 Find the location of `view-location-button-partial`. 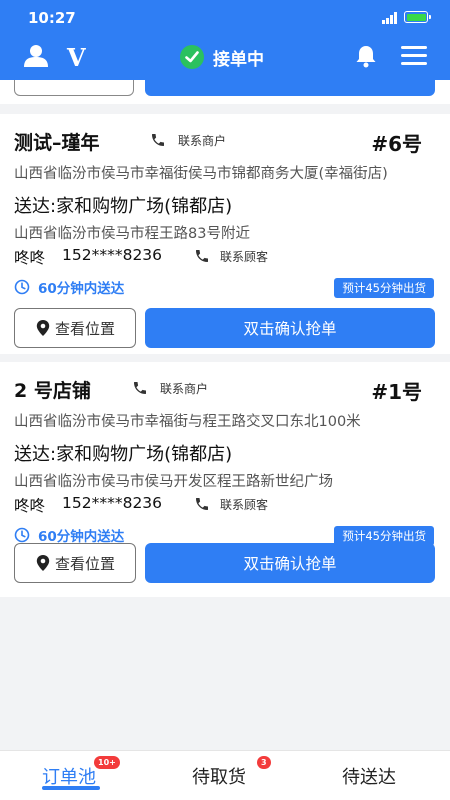

view-location-button-partial is located at coordinates (74, 88).